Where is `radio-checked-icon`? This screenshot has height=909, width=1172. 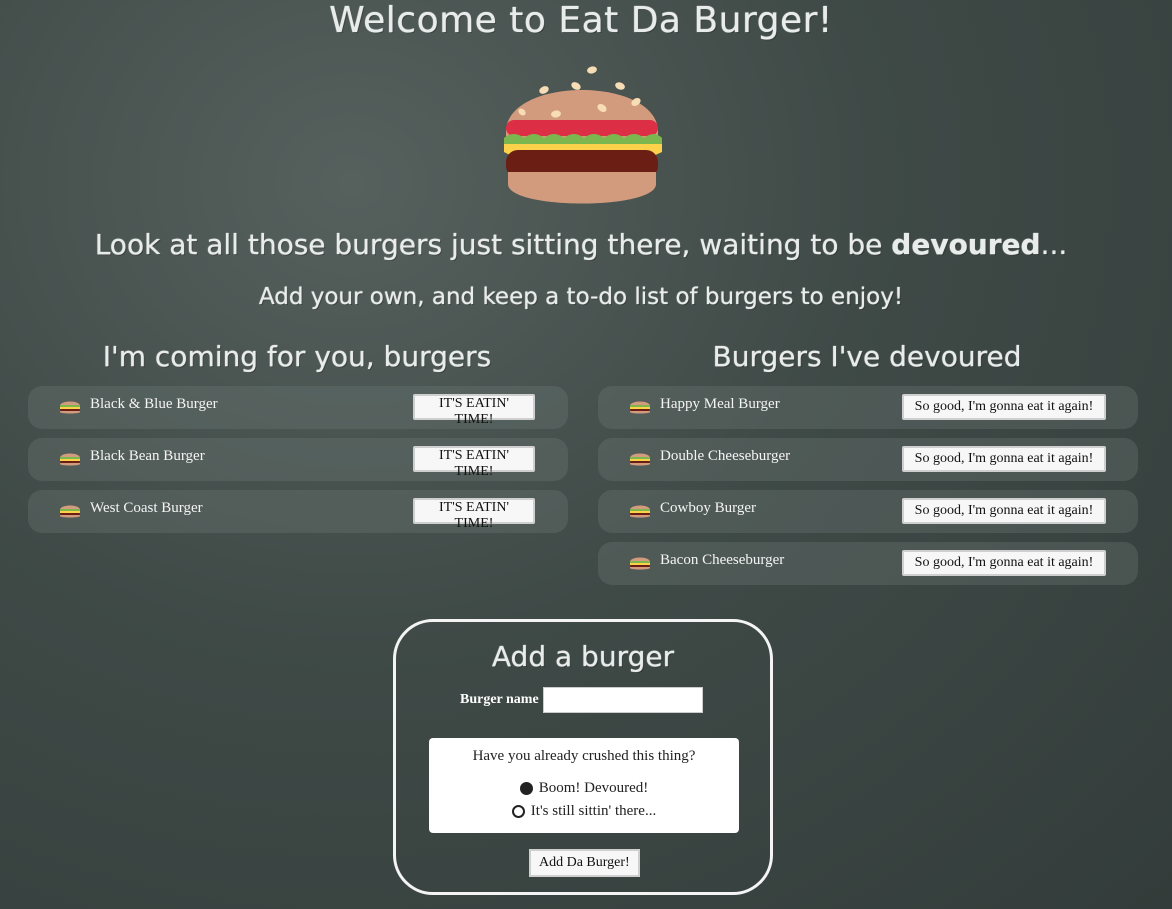
radio-checked-icon is located at coordinates (526, 788).